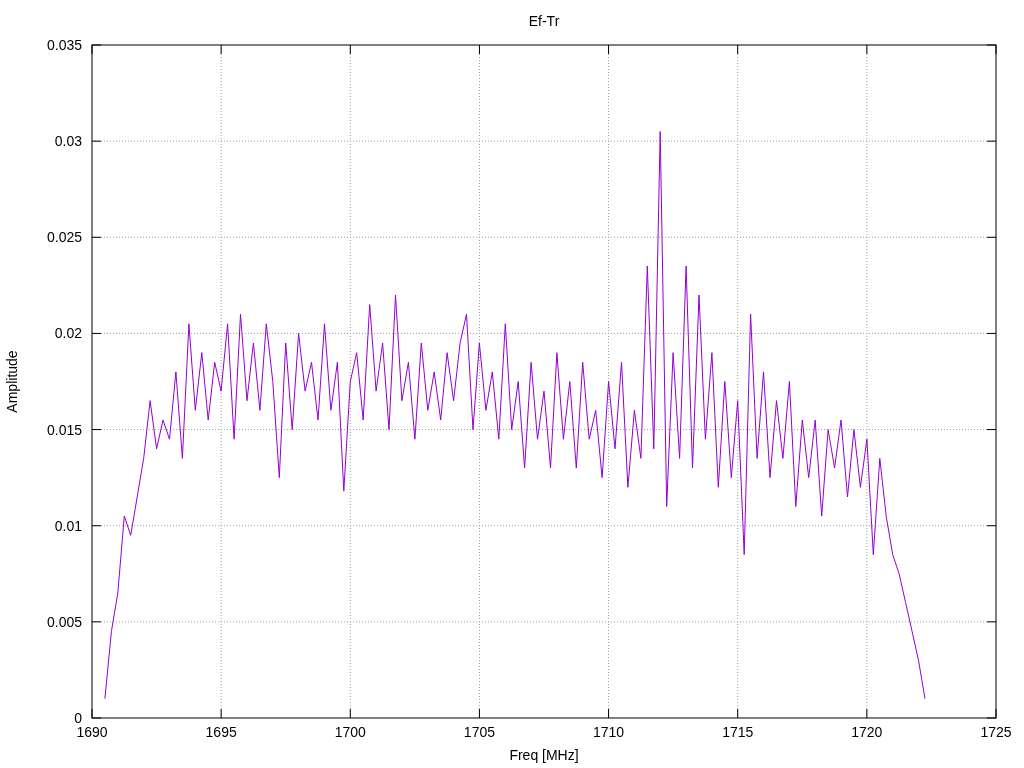  What do you see at coordinates (64, 45) in the screenshot?
I see `y-tick-label: 0.035` at bounding box center [64, 45].